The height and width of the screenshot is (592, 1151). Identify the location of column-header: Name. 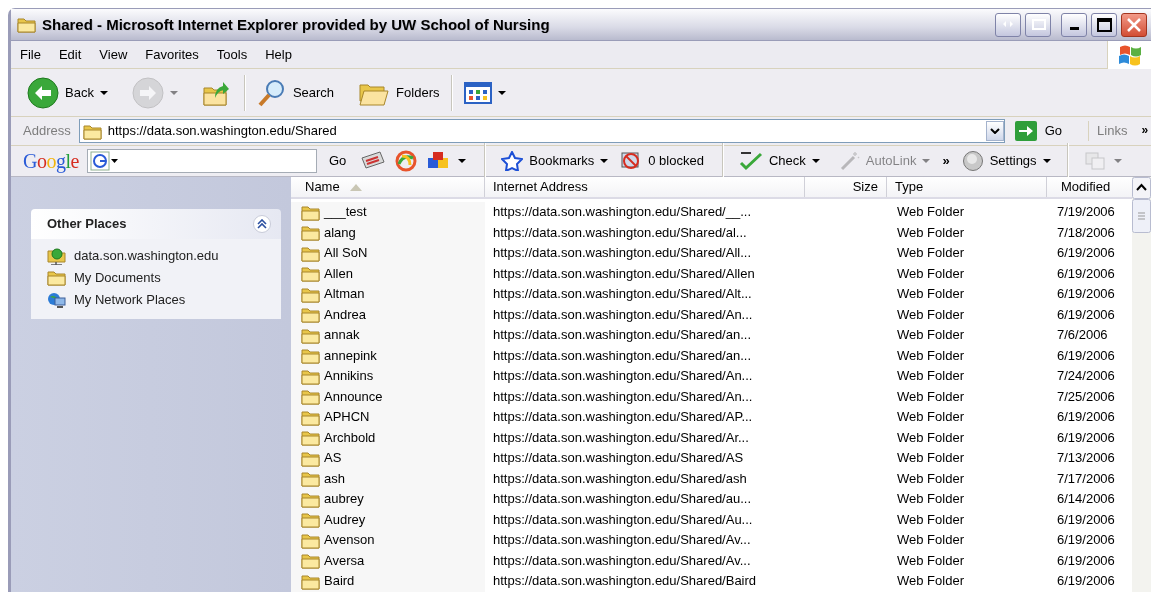
(388, 187).